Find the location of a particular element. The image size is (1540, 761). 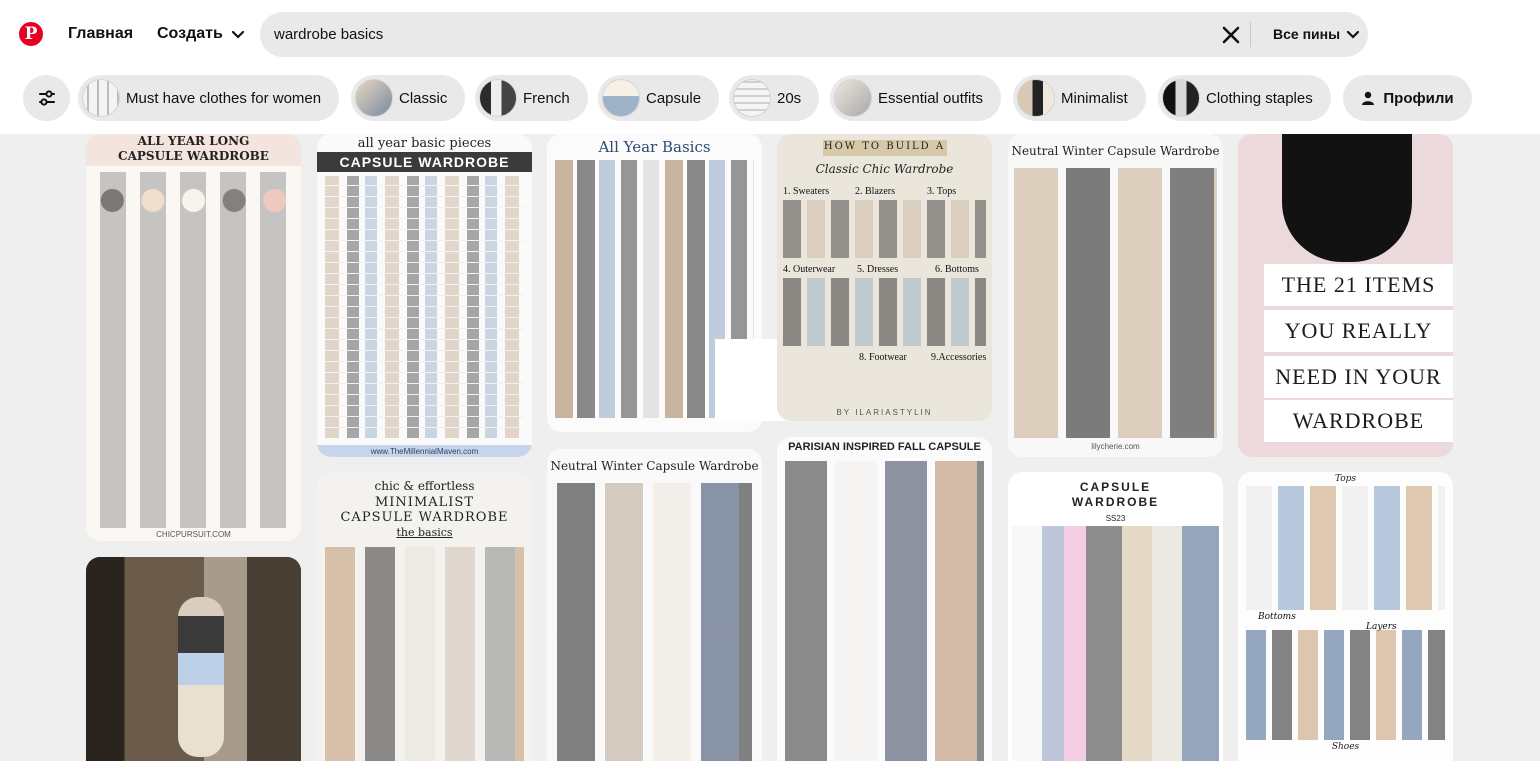

pin-subtitle: all year basic pieces is located at coordinates (424, 143).